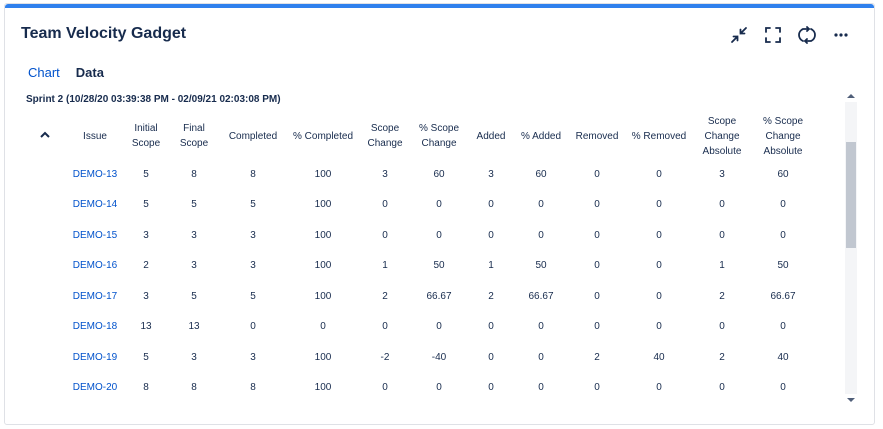  I want to click on minimize-button, so click(739, 35).